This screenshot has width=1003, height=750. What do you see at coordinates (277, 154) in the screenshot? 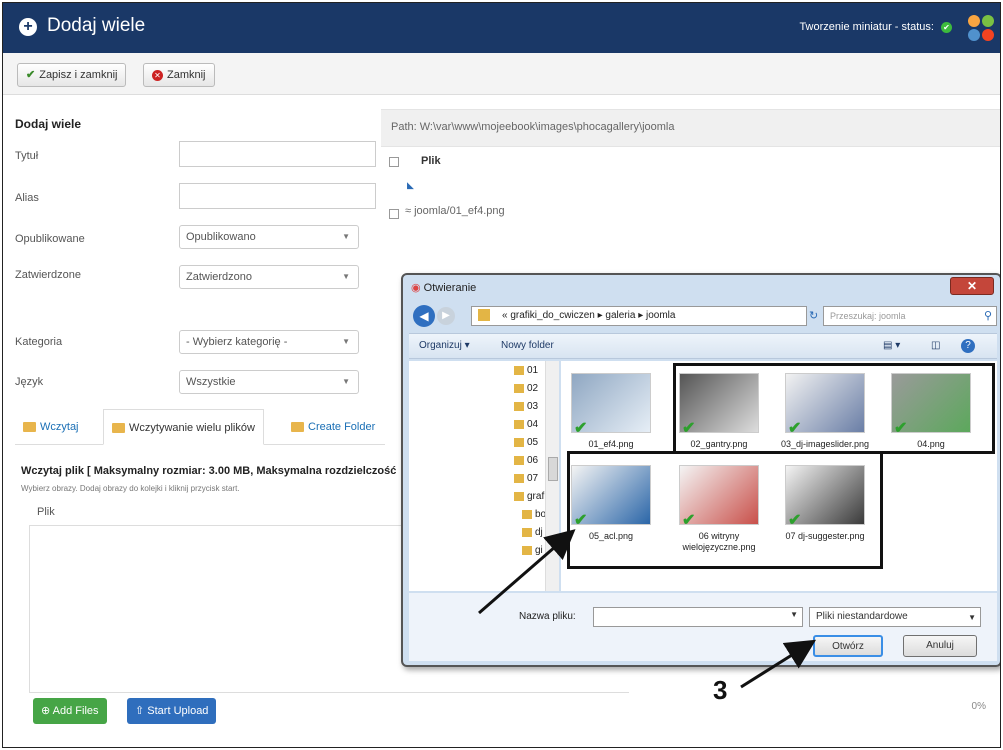
I see `title-input` at bounding box center [277, 154].